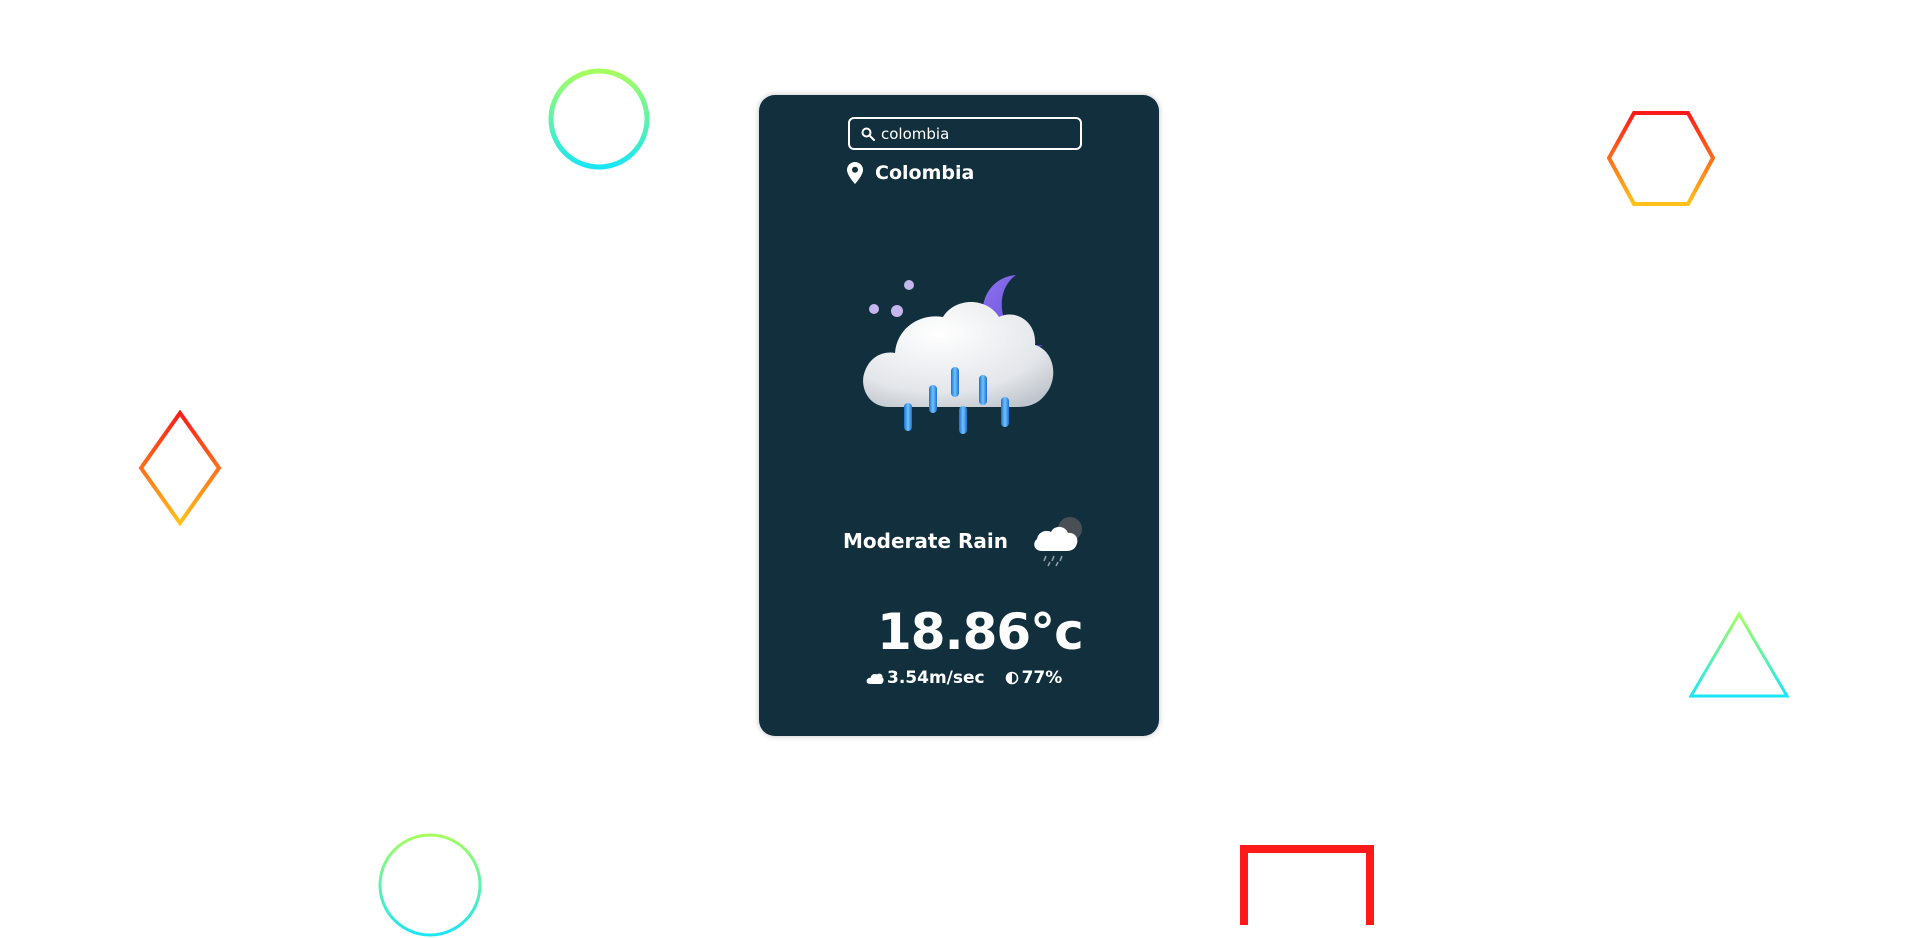 This screenshot has height=938, width=1920. What do you see at coordinates (855, 173) in the screenshot?
I see `location-pin-icon` at bounding box center [855, 173].